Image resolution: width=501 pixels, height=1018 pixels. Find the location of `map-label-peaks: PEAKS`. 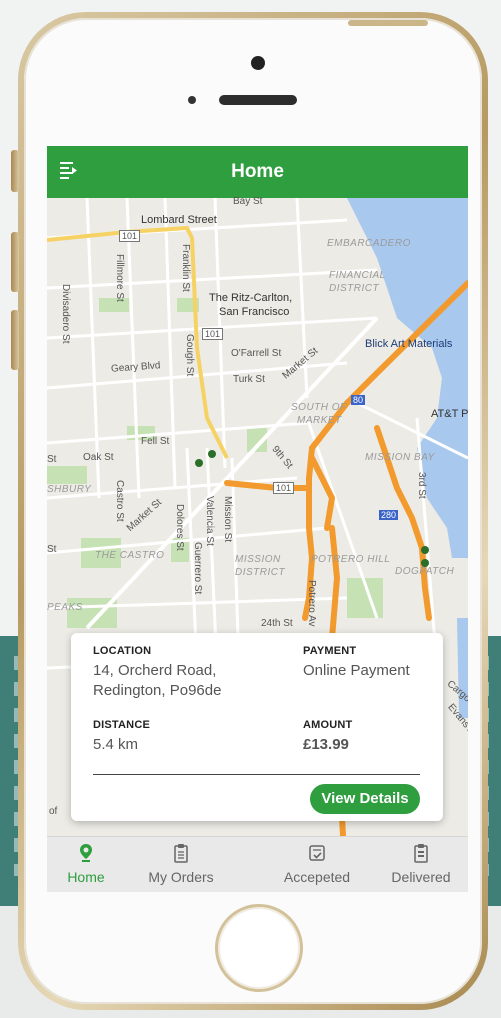

map-label-peaks: PEAKS is located at coordinates (65, 607).